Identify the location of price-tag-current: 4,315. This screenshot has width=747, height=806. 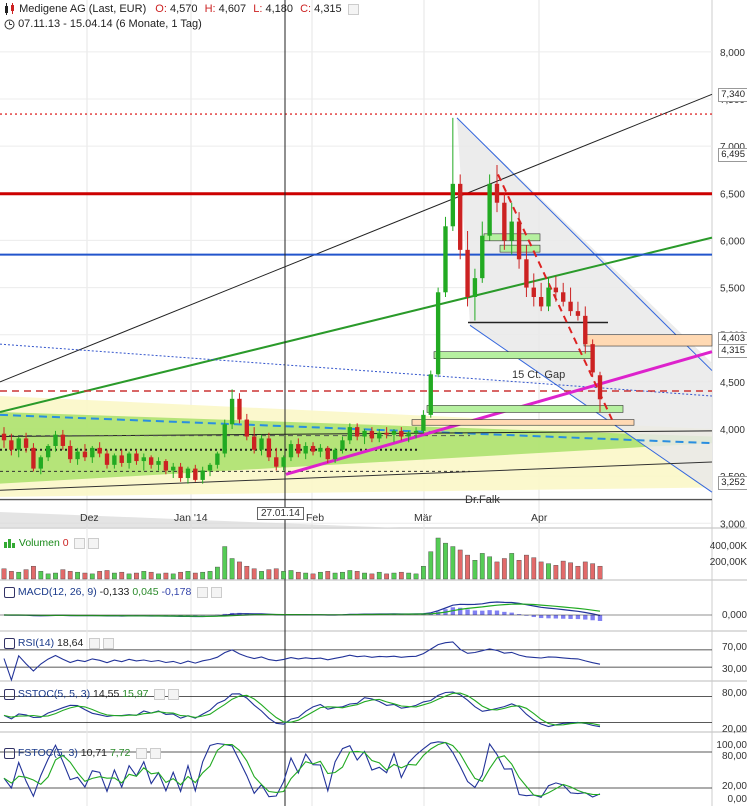
(732, 351).